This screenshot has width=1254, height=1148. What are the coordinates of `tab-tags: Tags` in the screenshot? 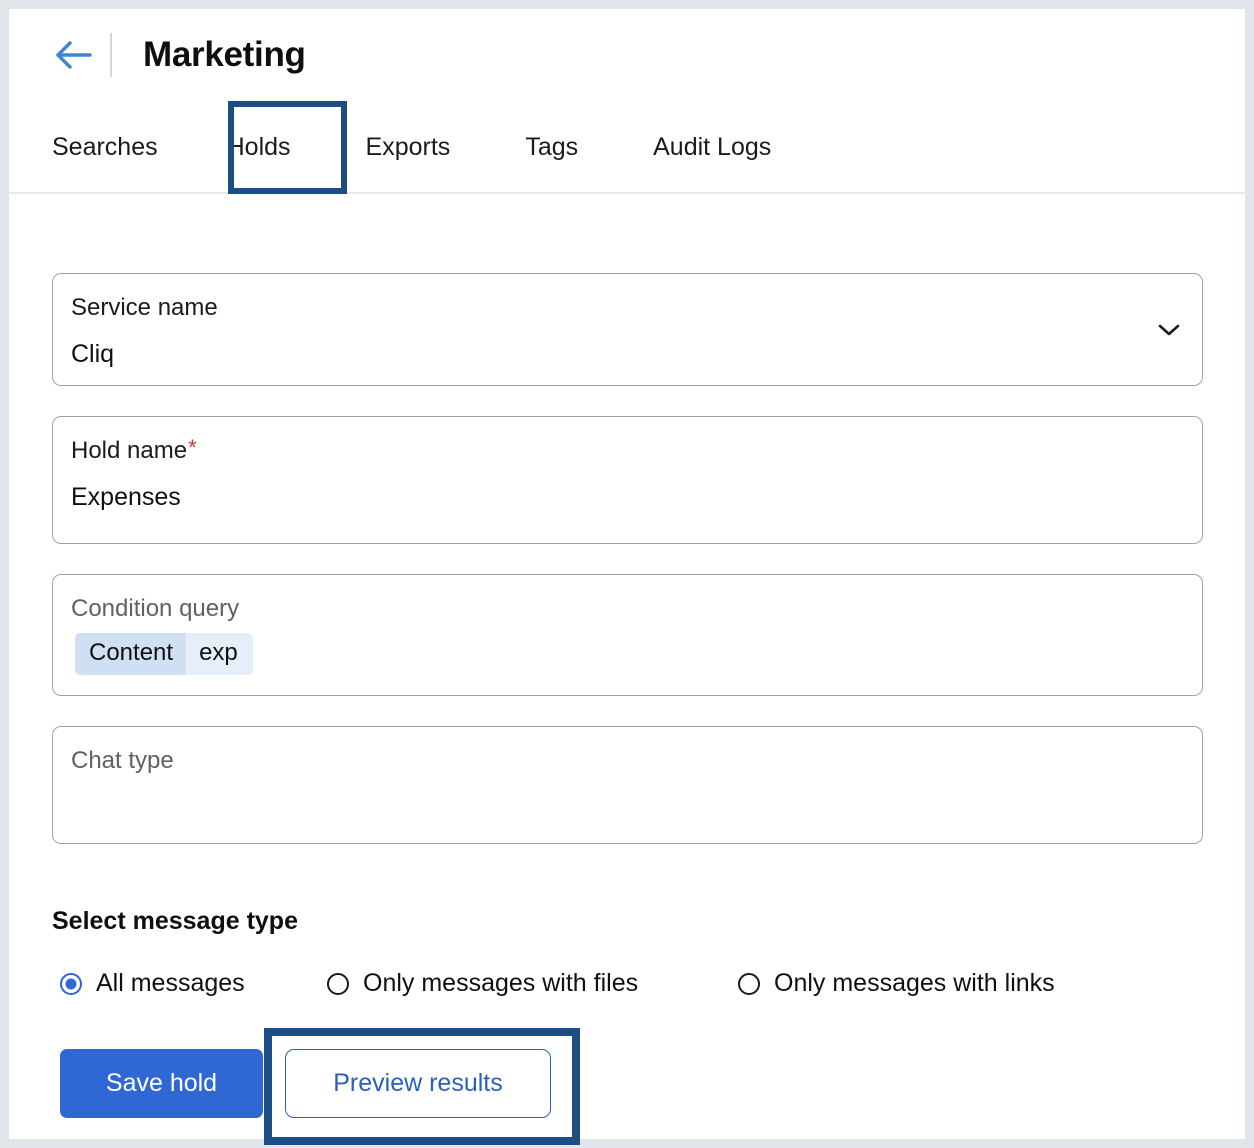 It's located at (551, 147).